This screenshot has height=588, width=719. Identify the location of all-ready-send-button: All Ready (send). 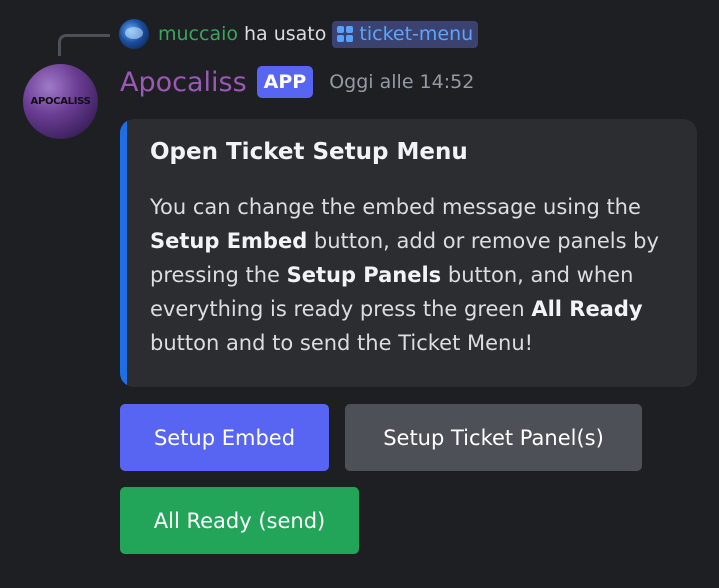
(239, 520).